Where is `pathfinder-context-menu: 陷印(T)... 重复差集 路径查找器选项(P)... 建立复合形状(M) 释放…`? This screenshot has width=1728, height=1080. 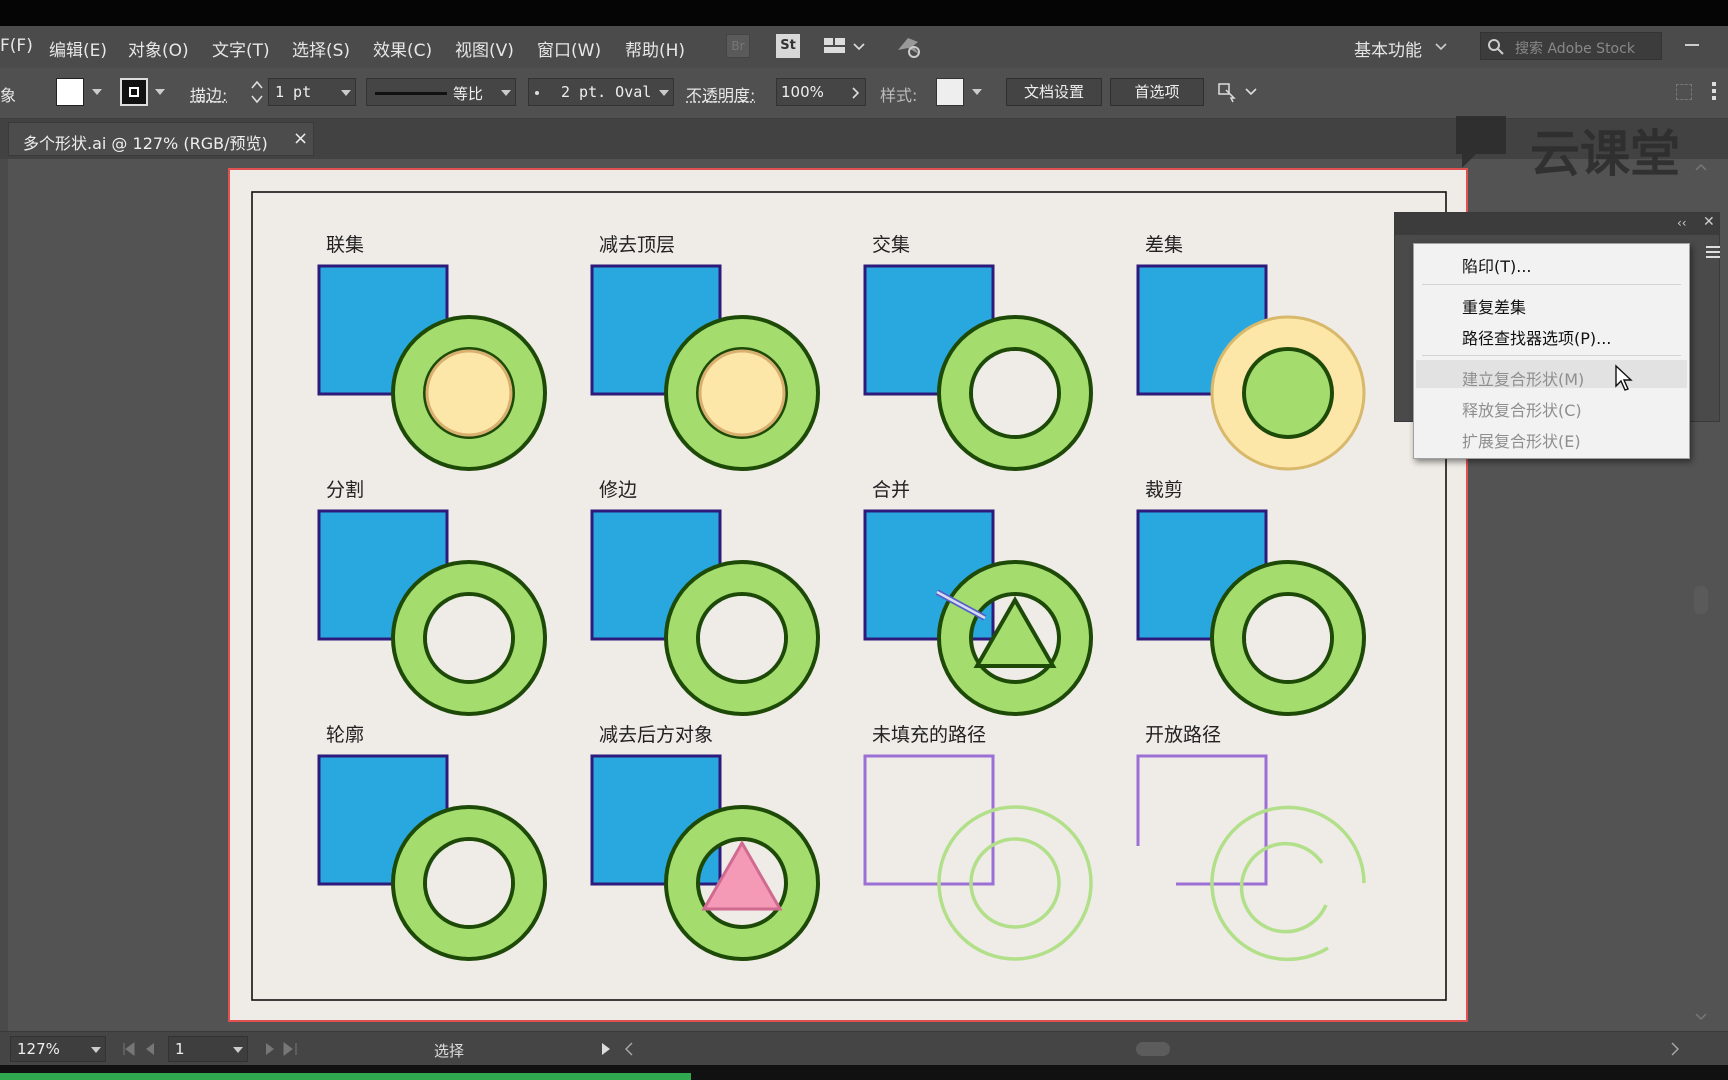 pathfinder-context-menu: 陷印(T)... 重复差集 路径查找器选项(P)... 建立复合形状(M) 释放… is located at coordinates (1551, 351).